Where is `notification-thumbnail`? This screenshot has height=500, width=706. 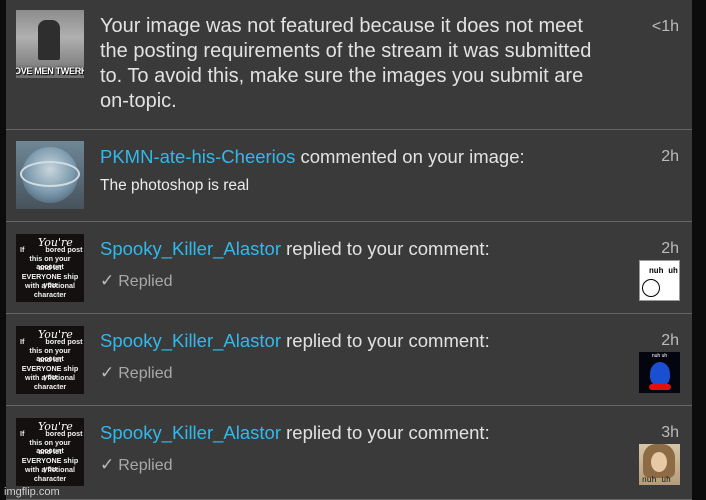 notification-thumbnail is located at coordinates (50, 175).